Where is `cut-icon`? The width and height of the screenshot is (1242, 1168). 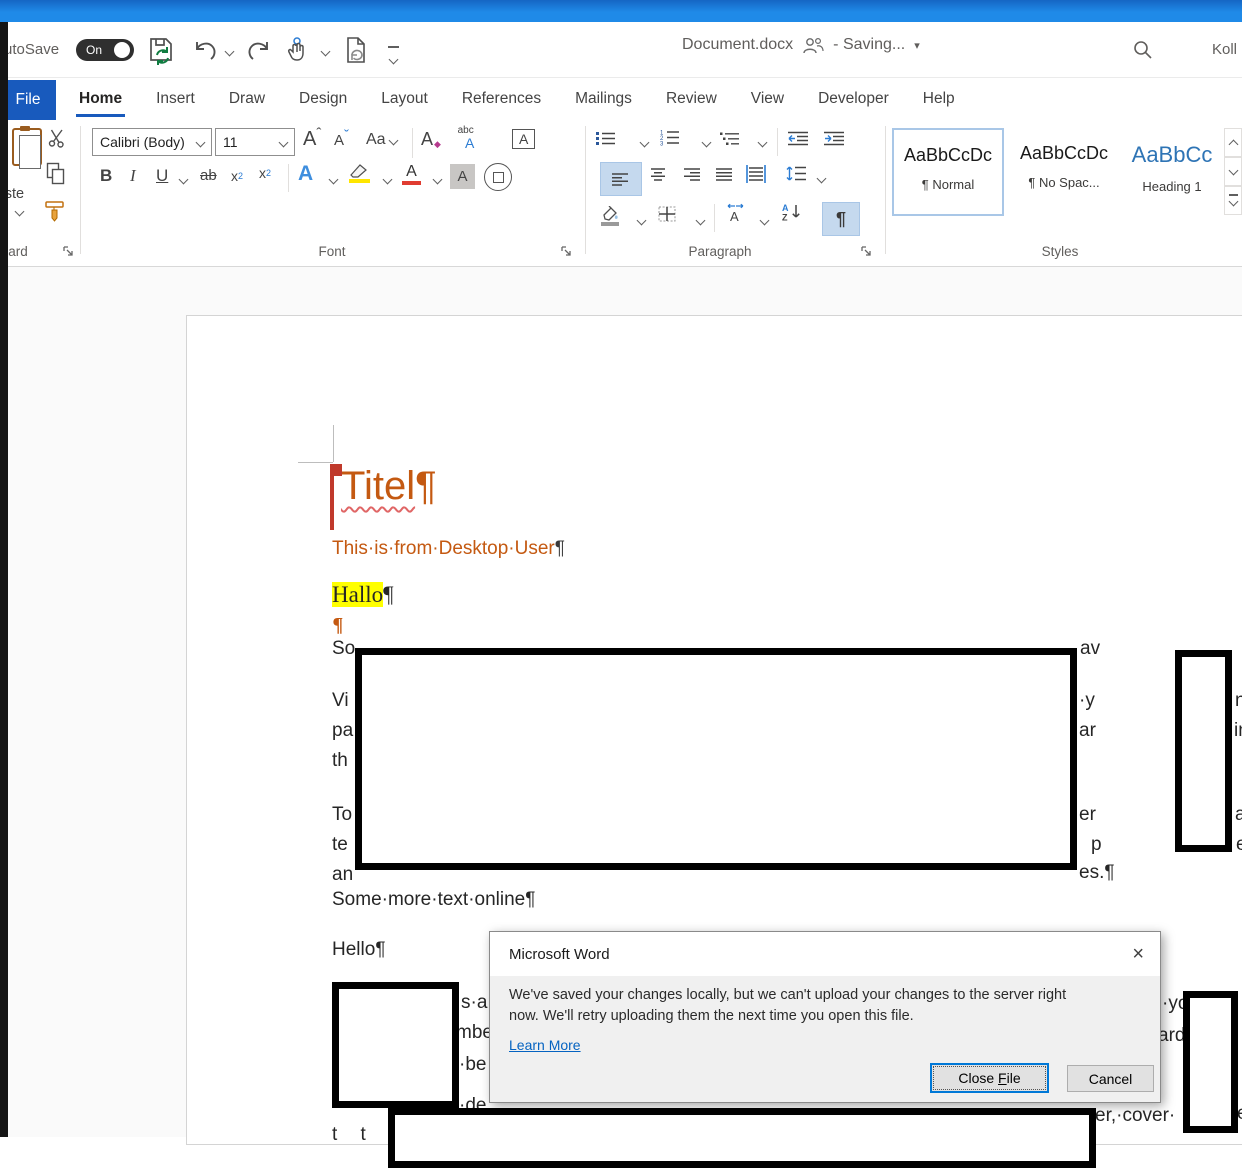 cut-icon is located at coordinates (58, 138).